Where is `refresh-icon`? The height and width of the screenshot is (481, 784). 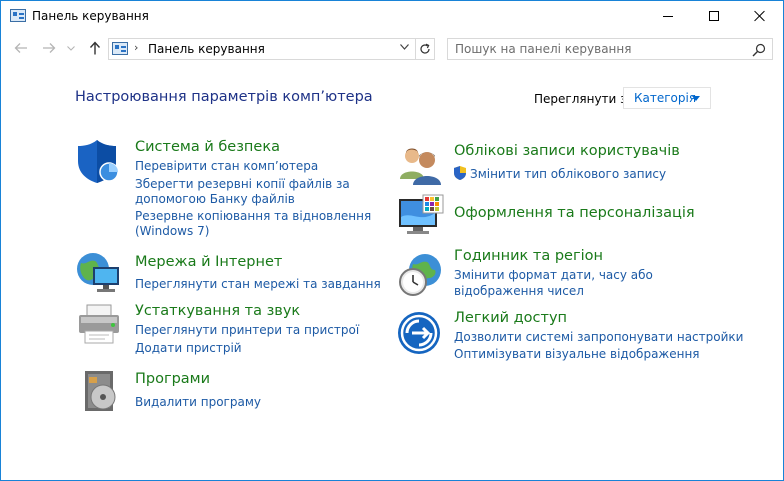
refresh-icon is located at coordinates (424, 48).